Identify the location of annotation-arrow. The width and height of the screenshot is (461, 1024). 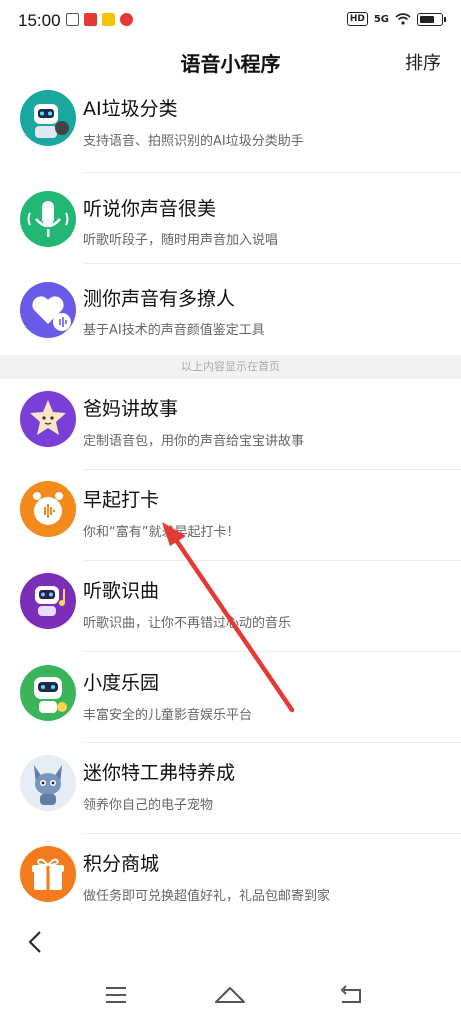
(228, 617).